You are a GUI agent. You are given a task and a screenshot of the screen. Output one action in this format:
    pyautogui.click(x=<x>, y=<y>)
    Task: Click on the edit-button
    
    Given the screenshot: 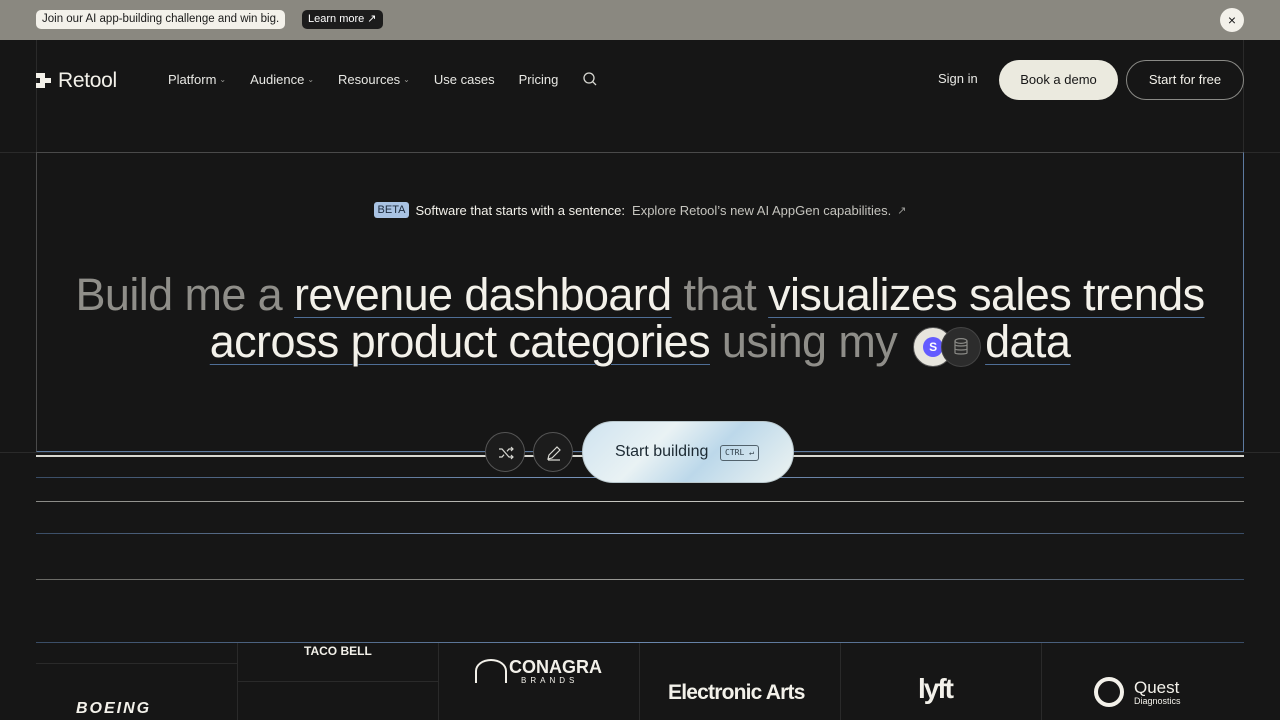 What is the action you would take?
    pyautogui.click(x=553, y=452)
    